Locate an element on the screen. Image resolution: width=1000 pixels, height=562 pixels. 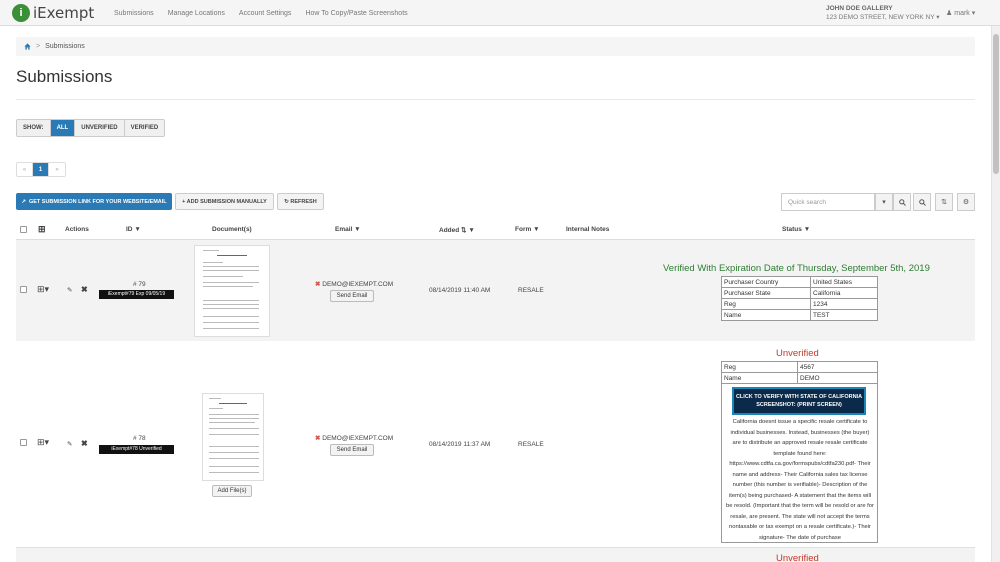
col-documents: Document(s) is located at coordinates (232, 229).